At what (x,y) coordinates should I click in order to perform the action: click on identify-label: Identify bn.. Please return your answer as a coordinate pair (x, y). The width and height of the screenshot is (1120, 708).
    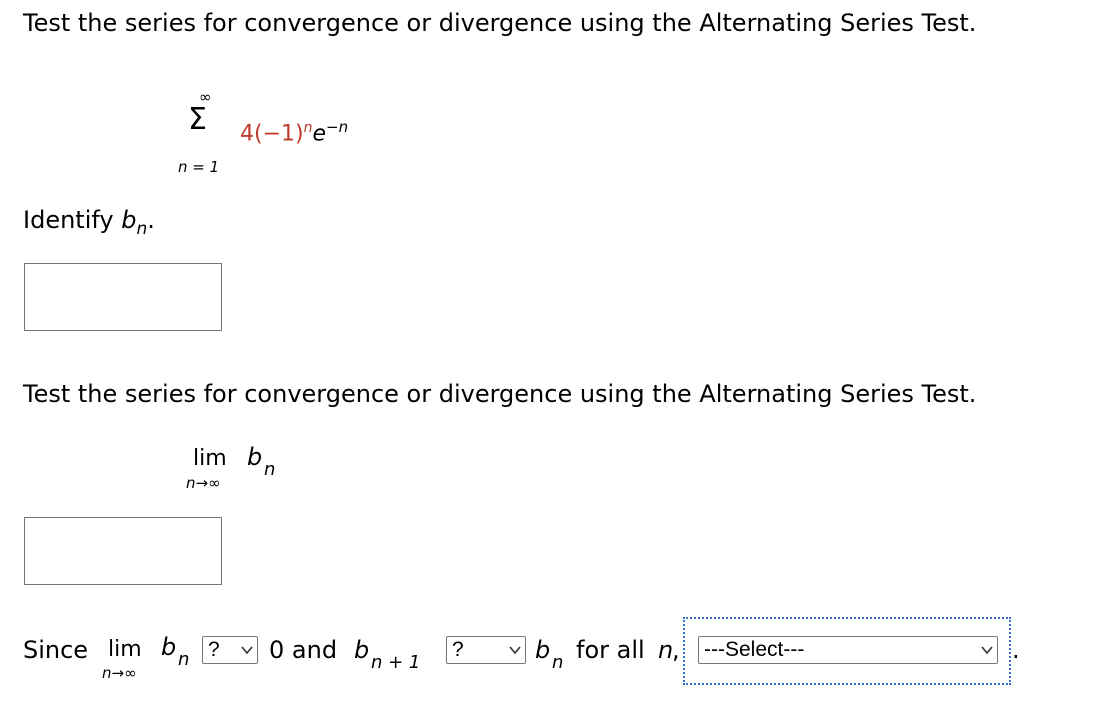
    Looking at the image, I should click on (89, 222).